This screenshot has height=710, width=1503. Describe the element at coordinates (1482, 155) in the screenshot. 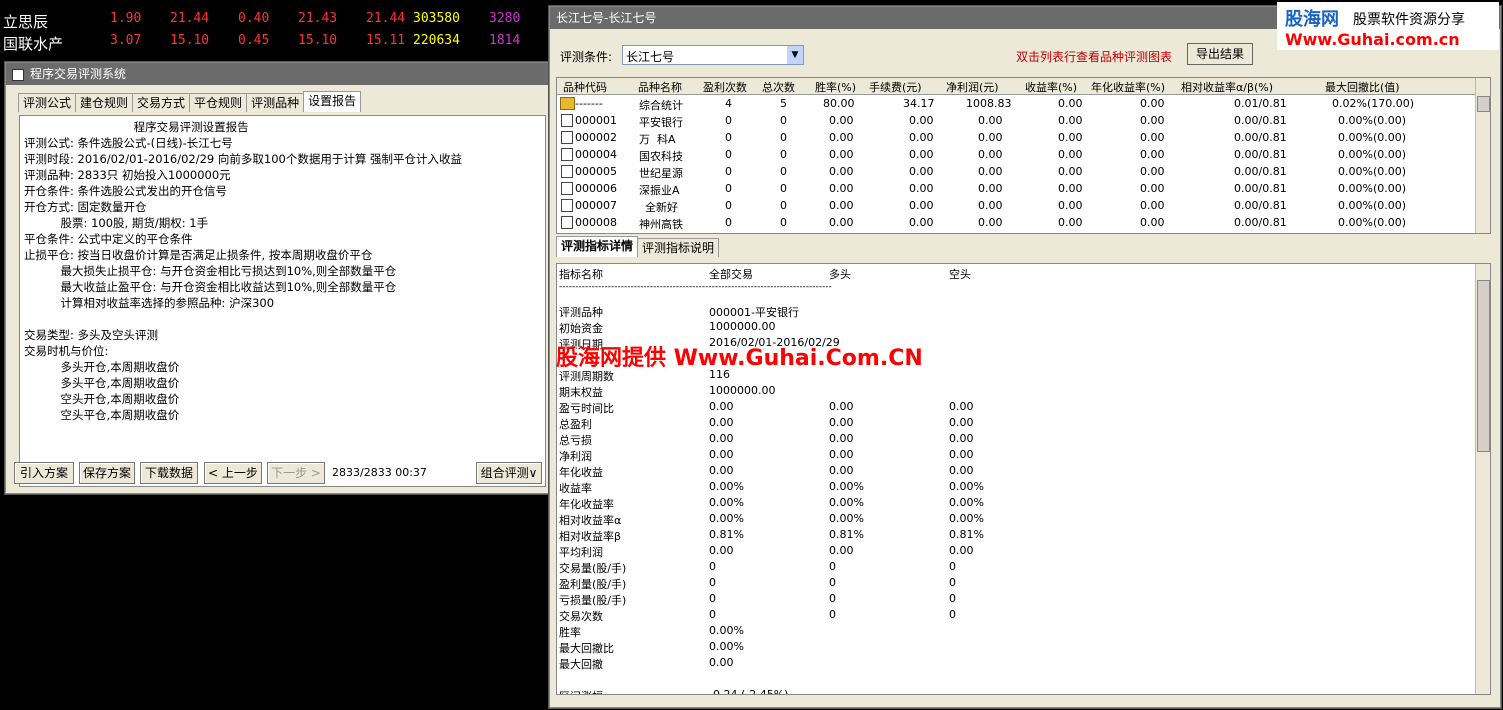

I see `table-scrollbar` at that location.